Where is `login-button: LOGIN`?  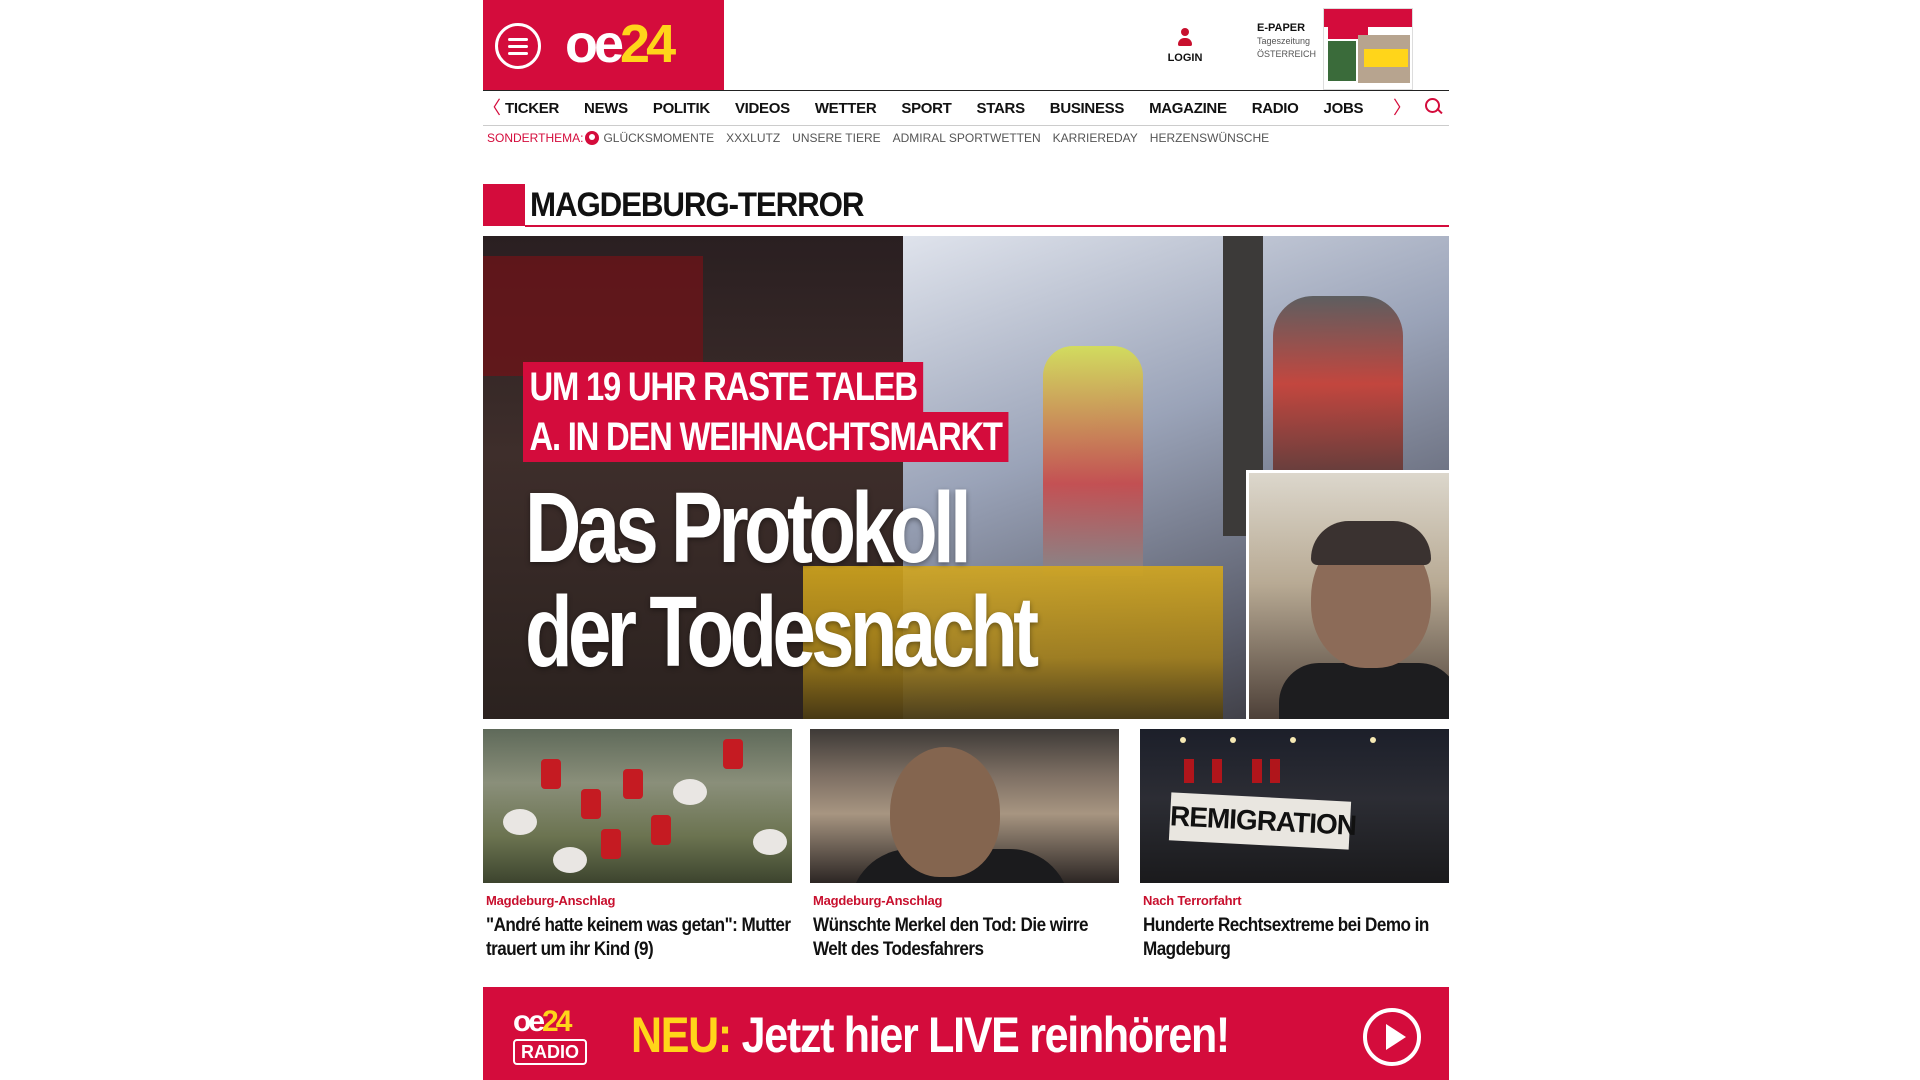
login-button: LOGIN is located at coordinates (1185, 46).